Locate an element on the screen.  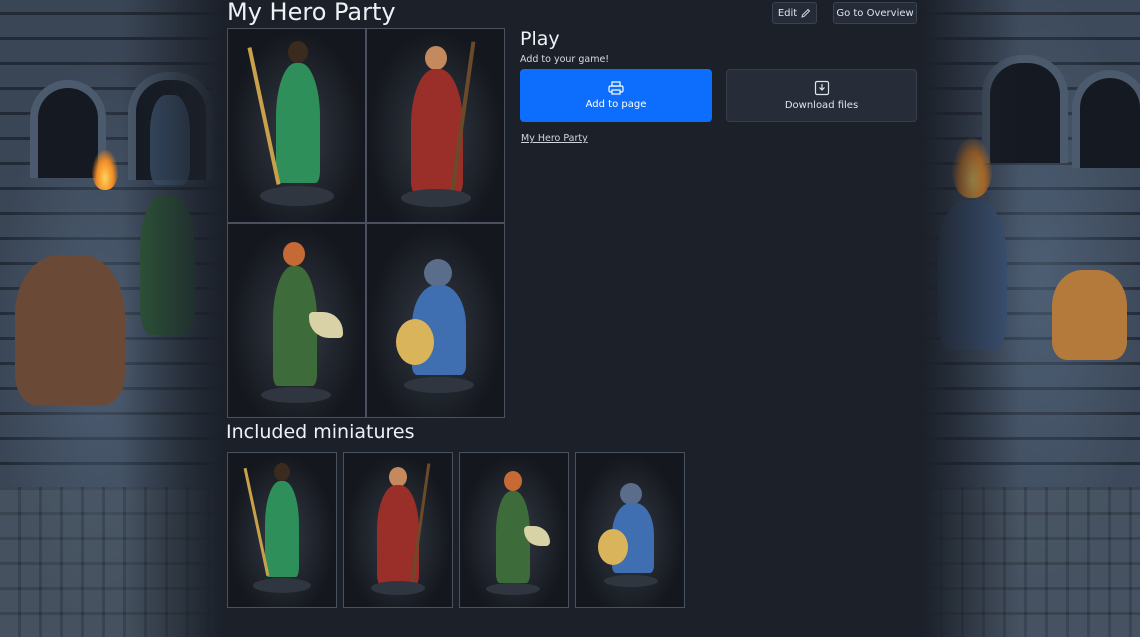
download-icon is located at coordinates (821, 88).